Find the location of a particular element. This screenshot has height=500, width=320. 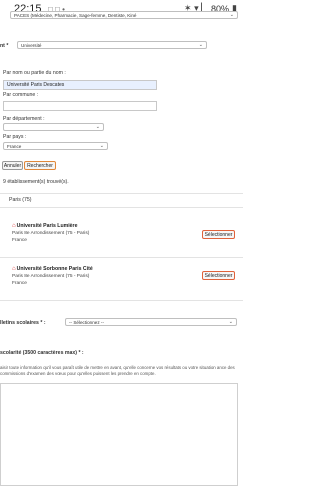

name-search-label: Par nom ou partie du nom : is located at coordinates (34, 73).